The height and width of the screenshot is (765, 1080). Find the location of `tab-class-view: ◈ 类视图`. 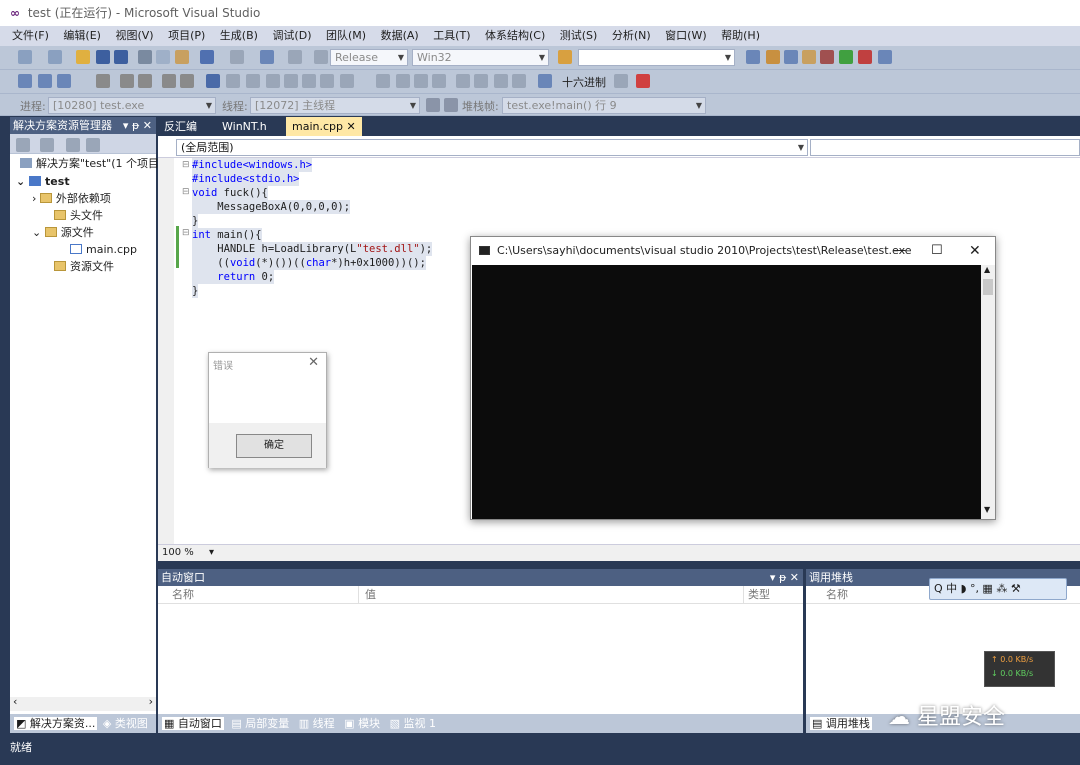

tab-class-view: ◈ 类视图 is located at coordinates (125, 723).